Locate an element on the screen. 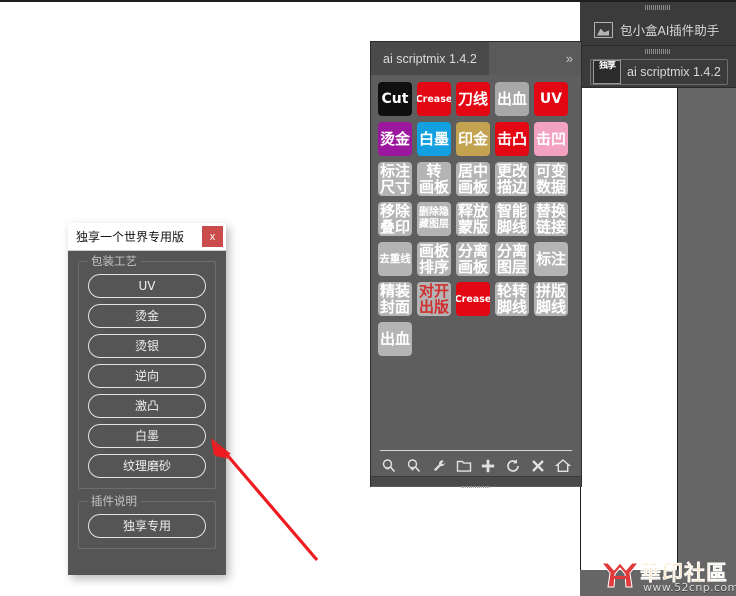 This screenshot has height=596, width=736. script-button: 对开 出版 is located at coordinates (434, 299).